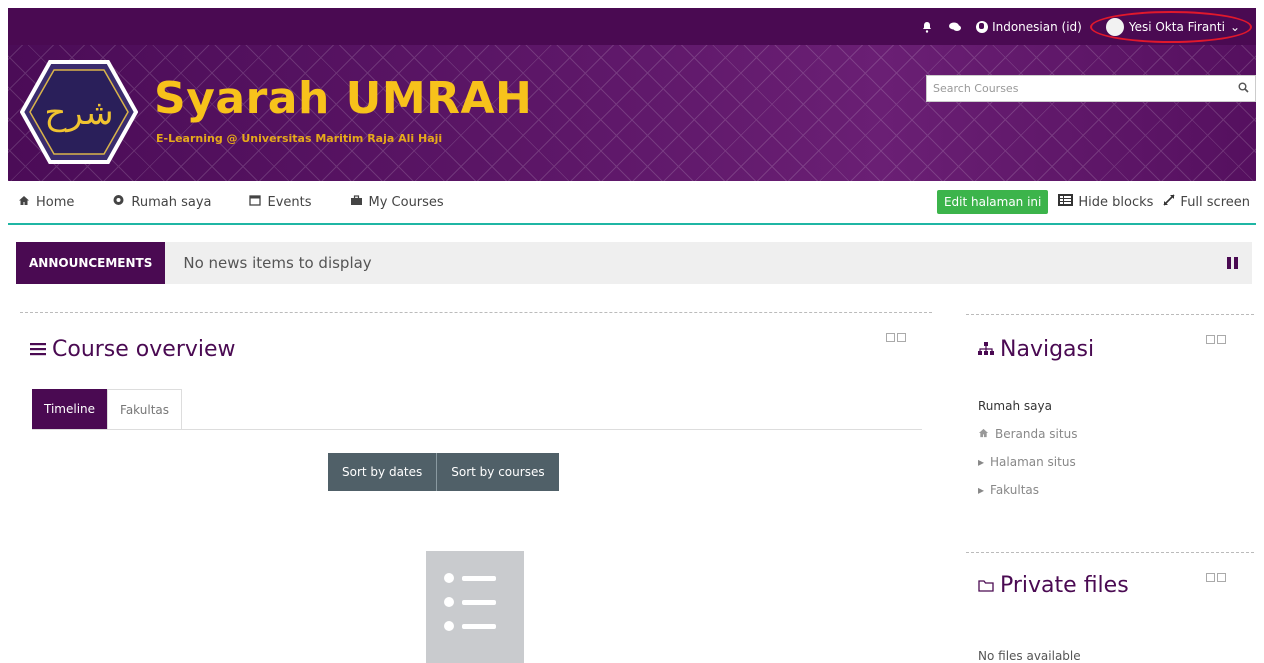  What do you see at coordinates (986, 349) in the screenshot?
I see `sitemap-icon` at bounding box center [986, 349].